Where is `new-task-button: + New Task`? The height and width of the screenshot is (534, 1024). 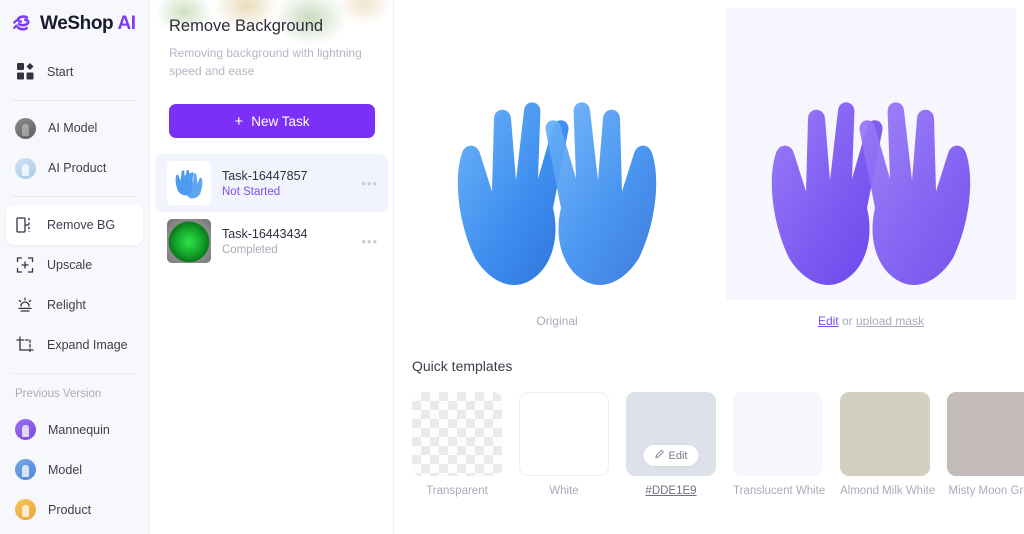
new-task-button: + New Task is located at coordinates (272, 121).